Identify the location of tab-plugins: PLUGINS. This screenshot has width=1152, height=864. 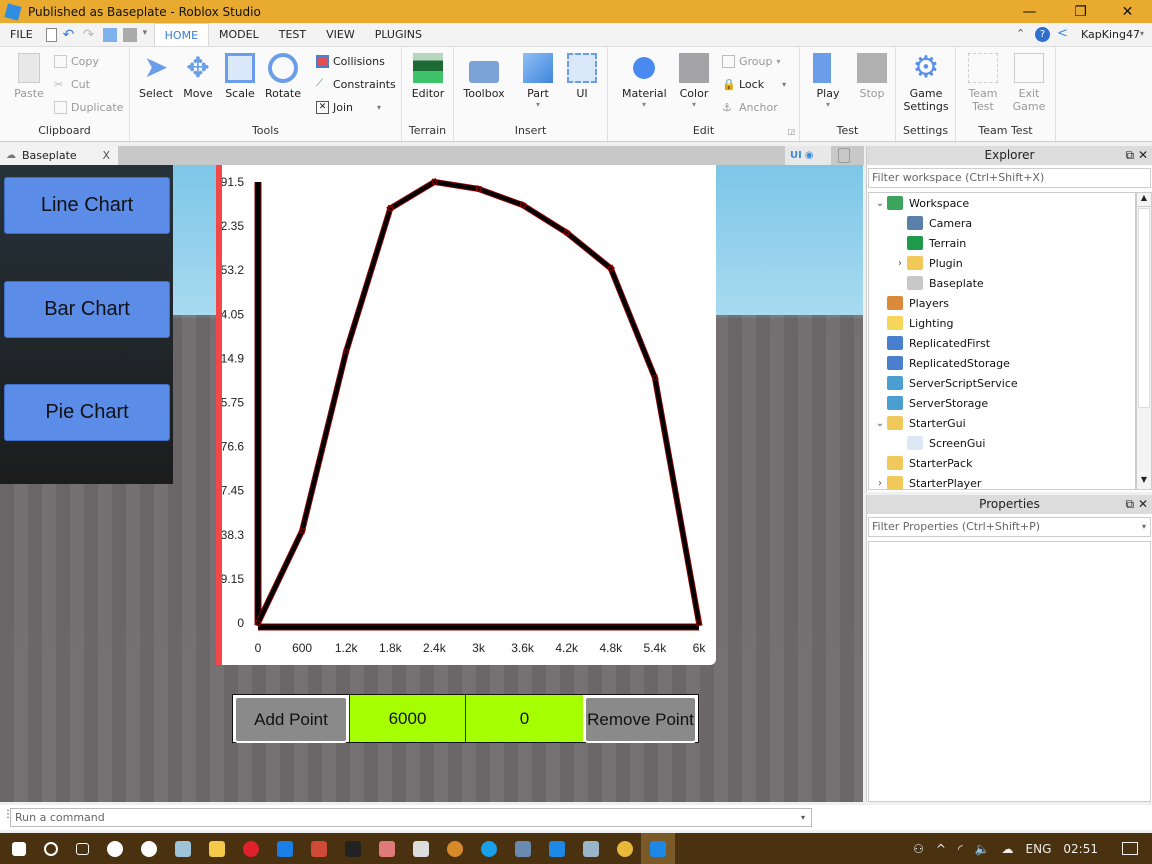
(398, 34).